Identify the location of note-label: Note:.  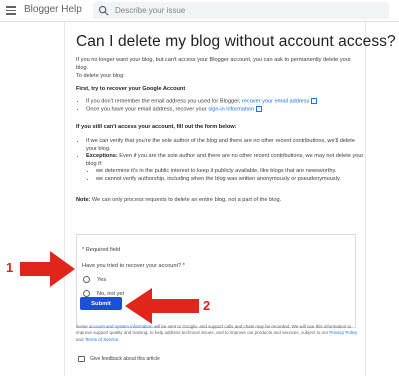
(83, 200).